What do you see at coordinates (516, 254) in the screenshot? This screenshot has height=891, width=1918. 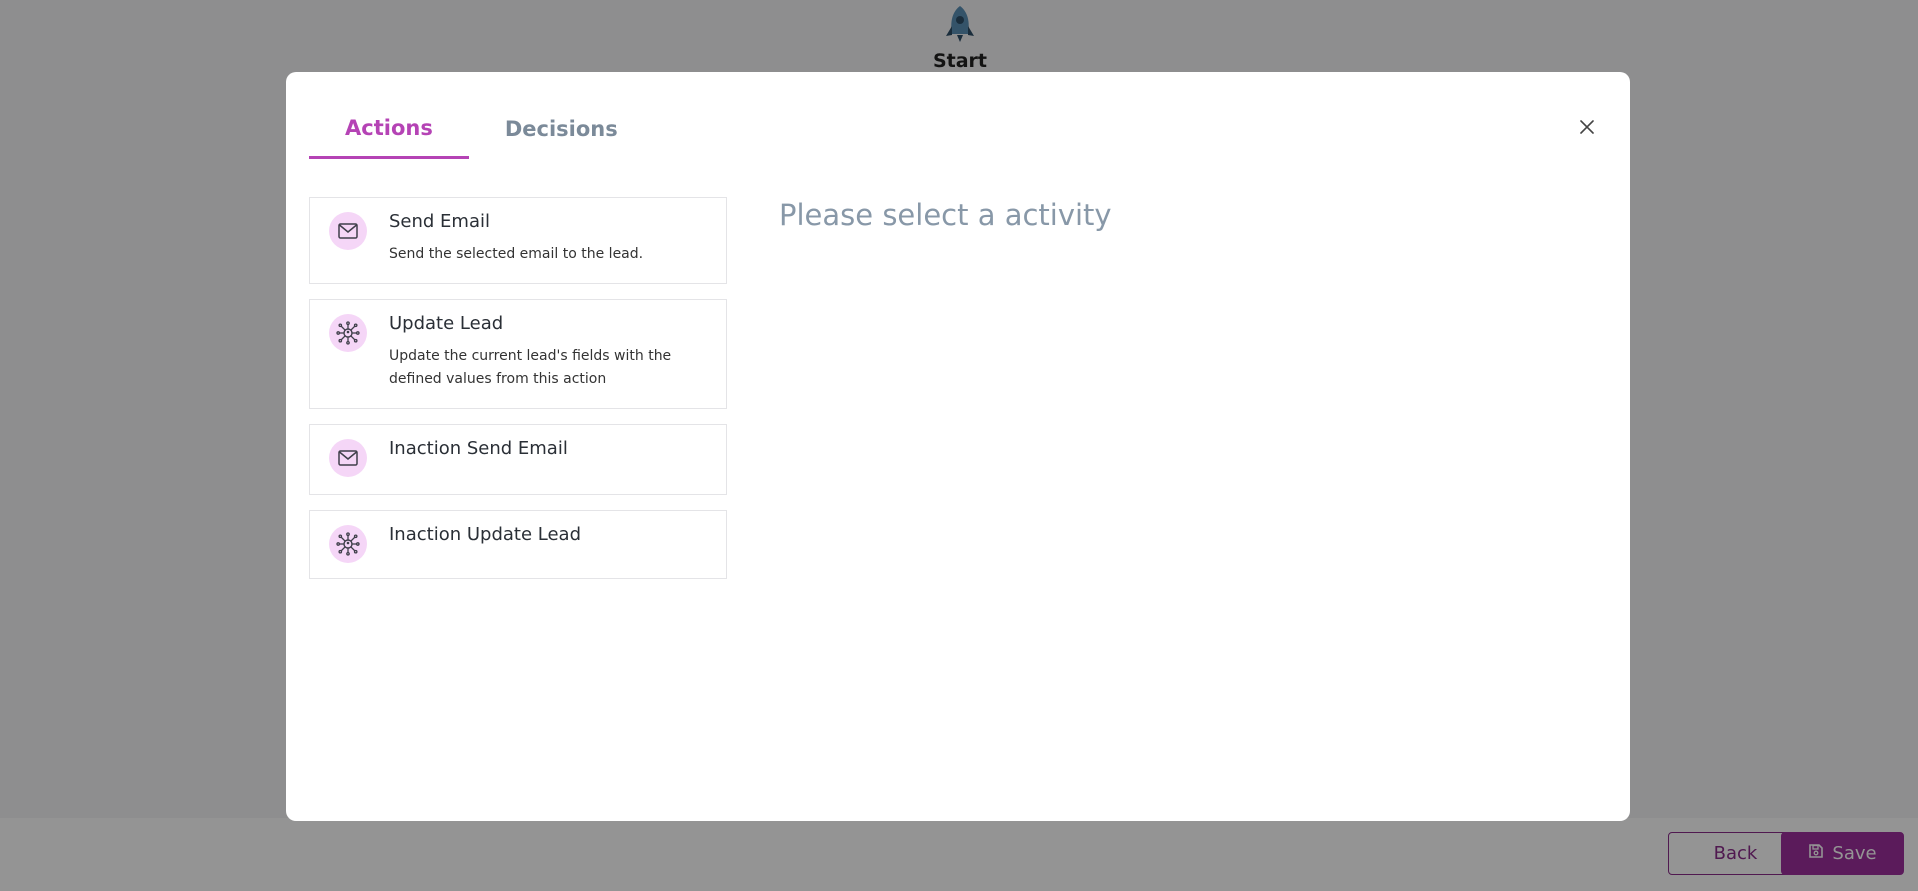 I see `activity-description: Send the selected email to the lead.` at bounding box center [516, 254].